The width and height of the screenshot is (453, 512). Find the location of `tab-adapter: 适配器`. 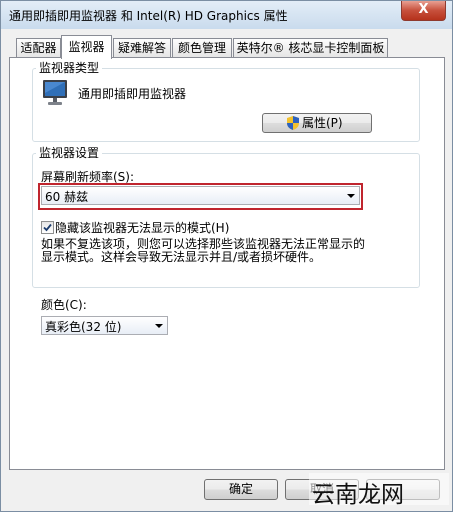

tab-adapter: 适配器 is located at coordinates (38, 48).